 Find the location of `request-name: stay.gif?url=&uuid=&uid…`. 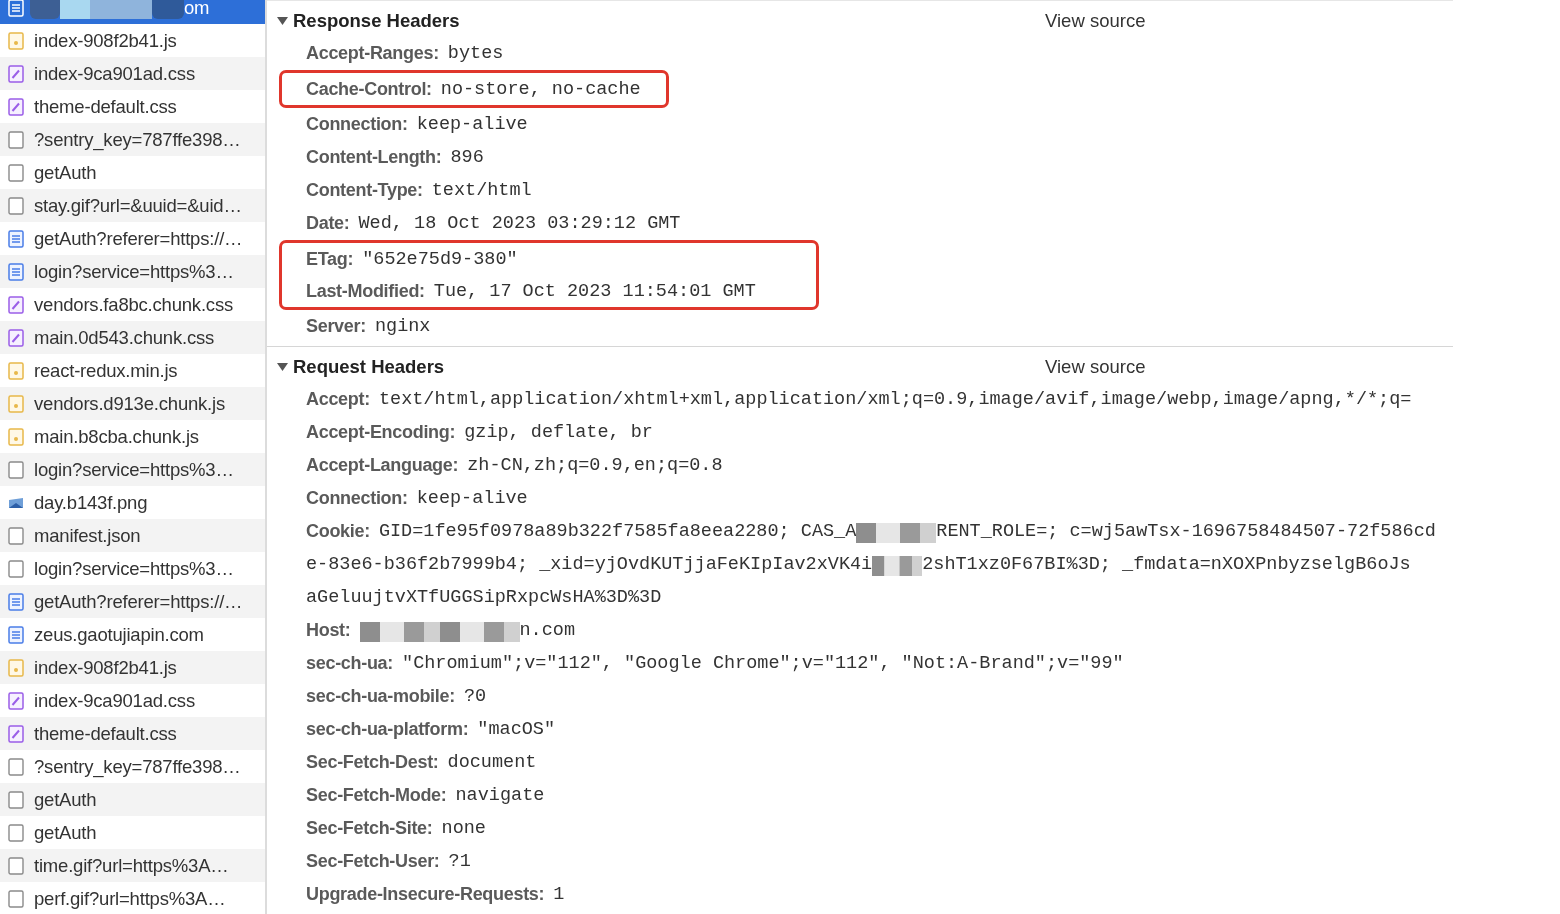

request-name: stay.gif?url=&uuid=&uid… is located at coordinates (138, 205).